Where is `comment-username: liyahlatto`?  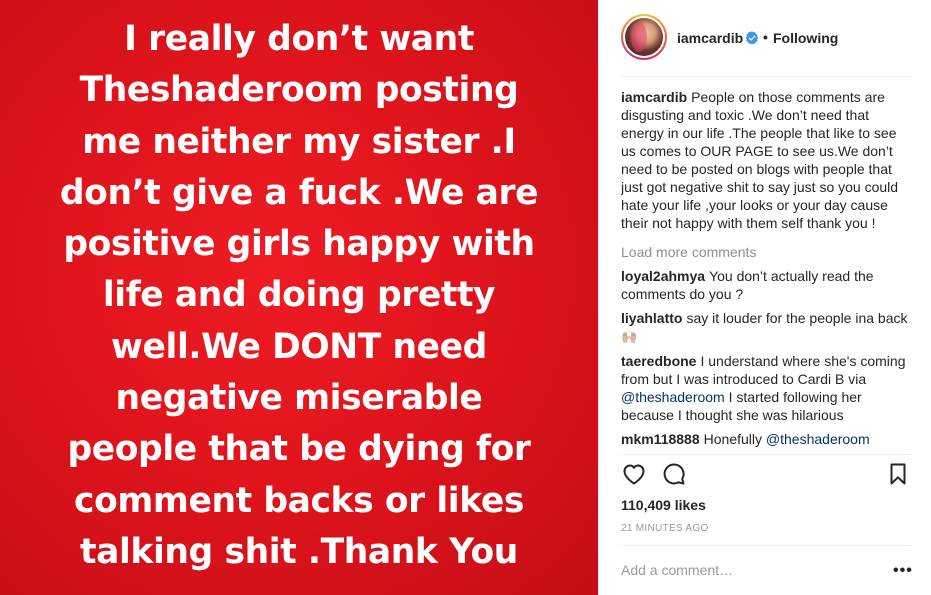
comment-username: liyahlatto is located at coordinates (651, 318).